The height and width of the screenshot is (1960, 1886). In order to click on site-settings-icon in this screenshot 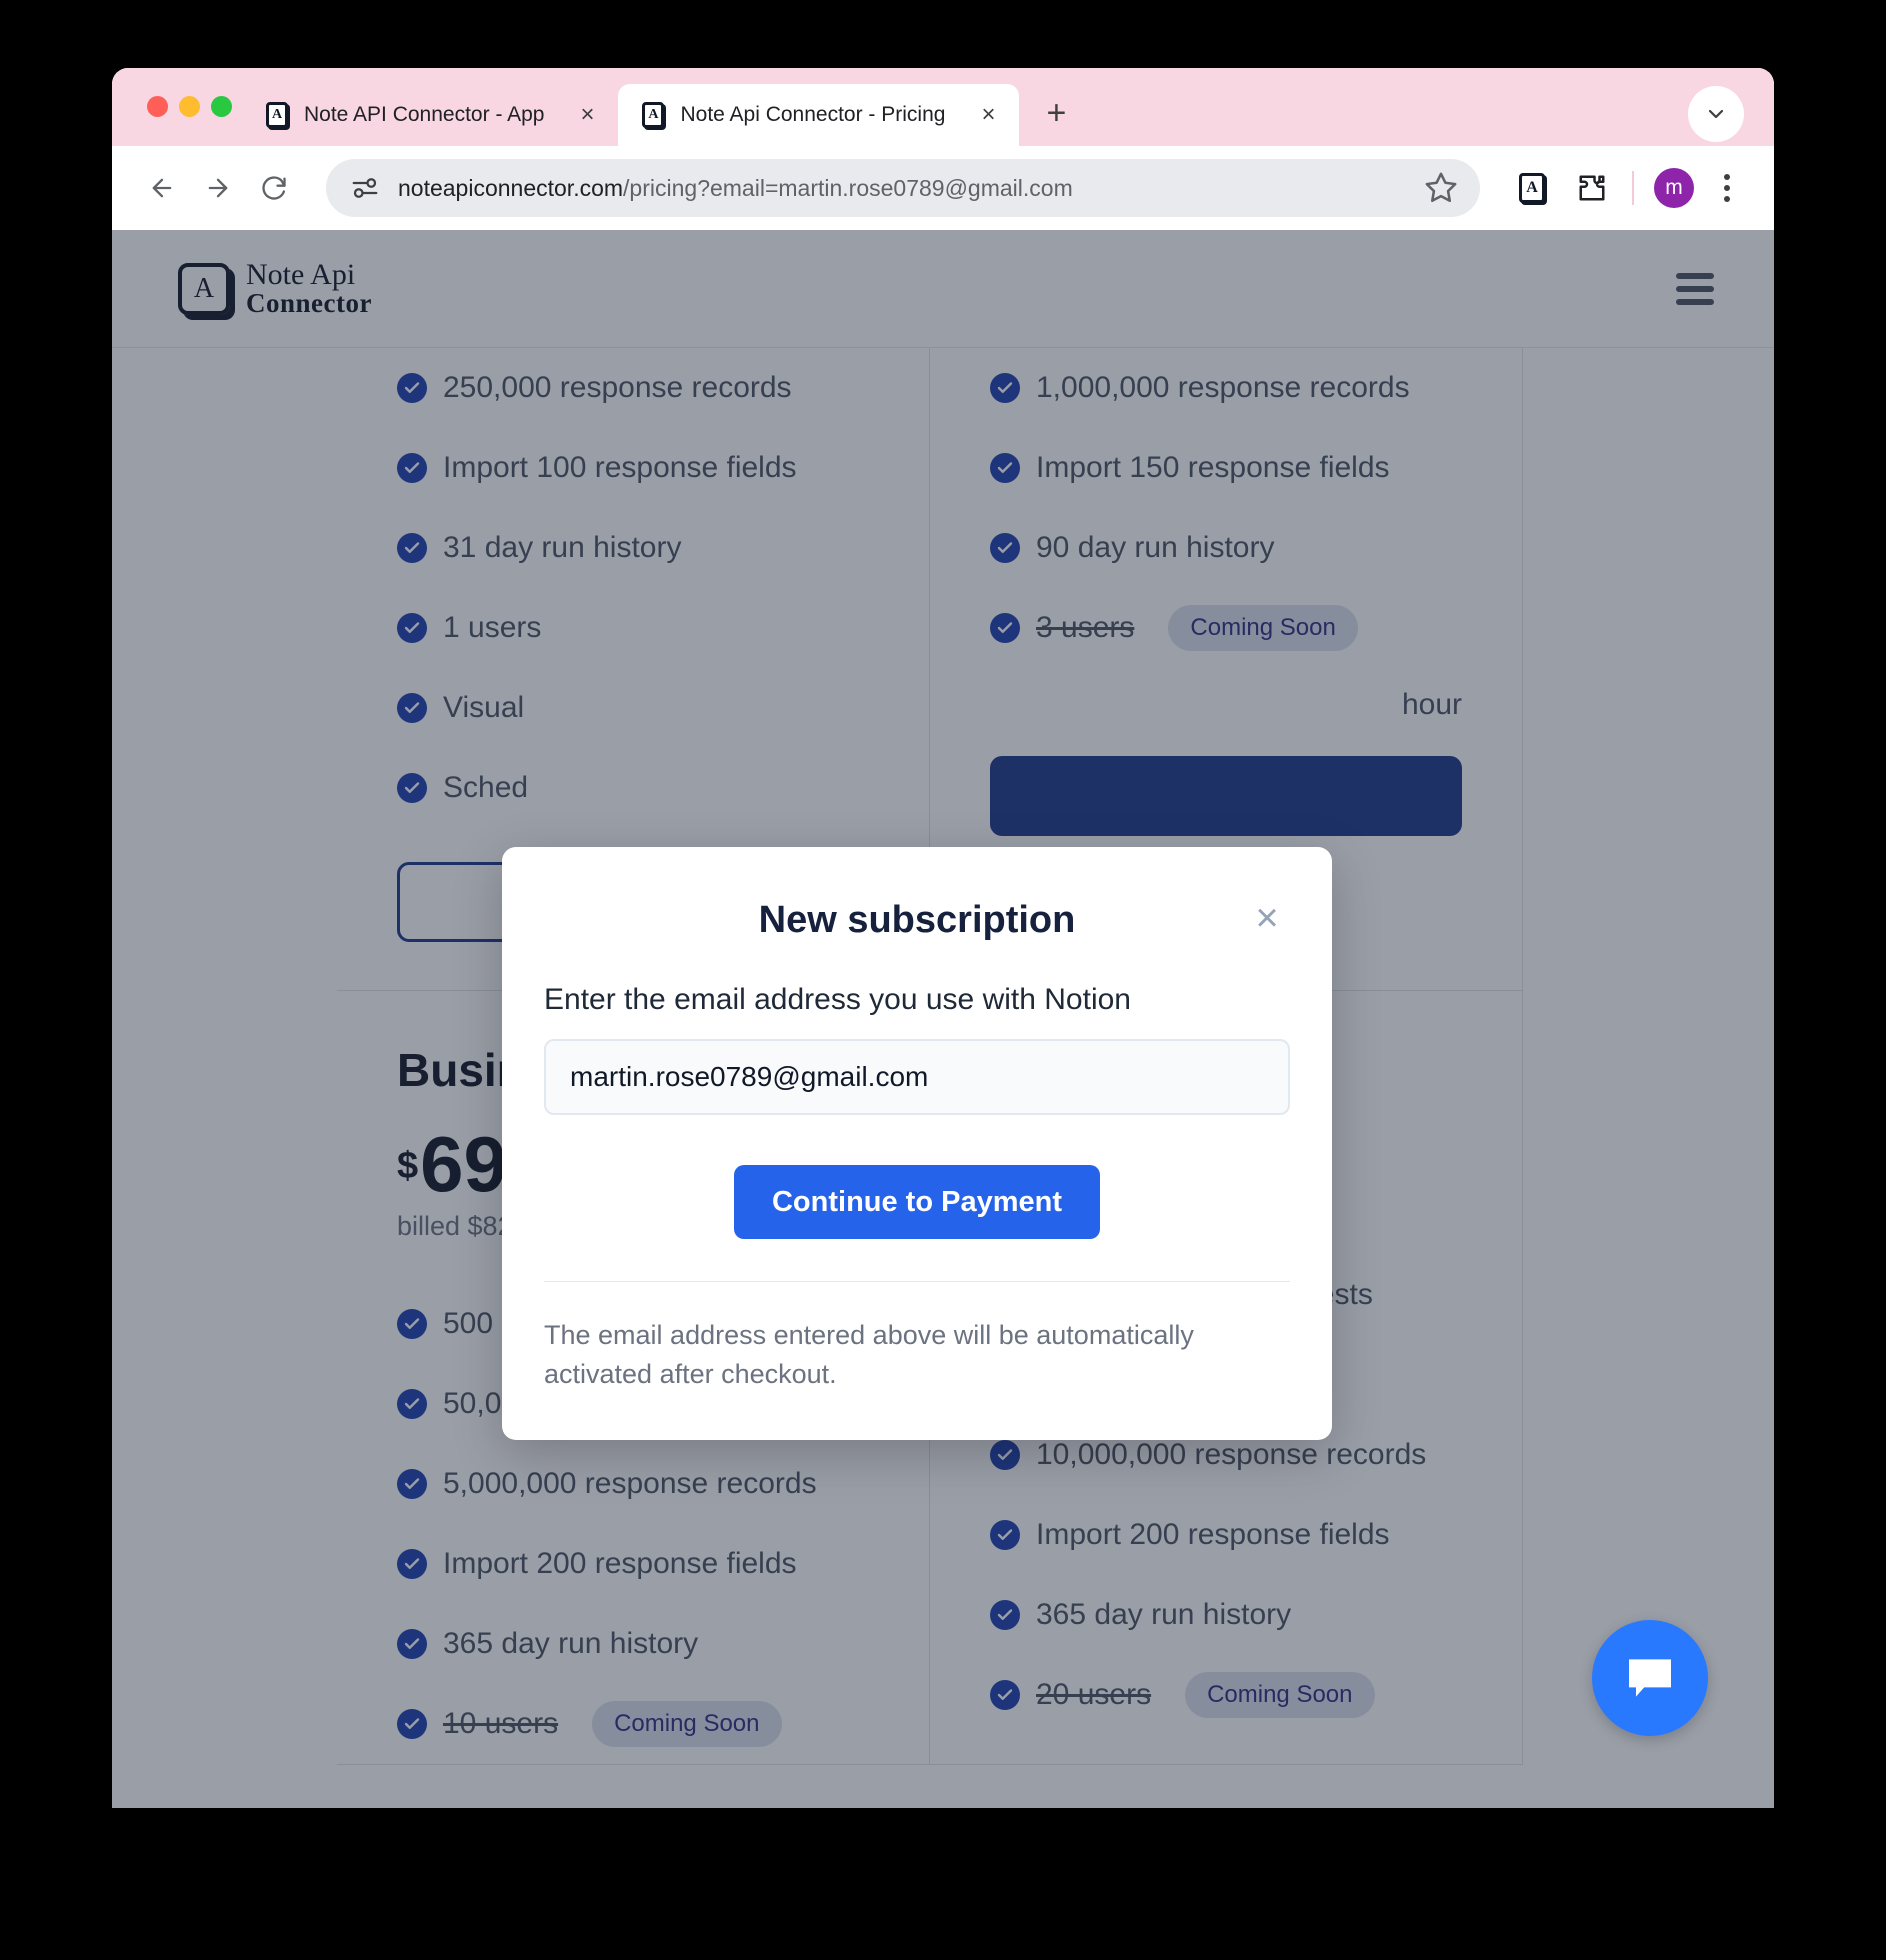, I will do `click(365, 188)`.